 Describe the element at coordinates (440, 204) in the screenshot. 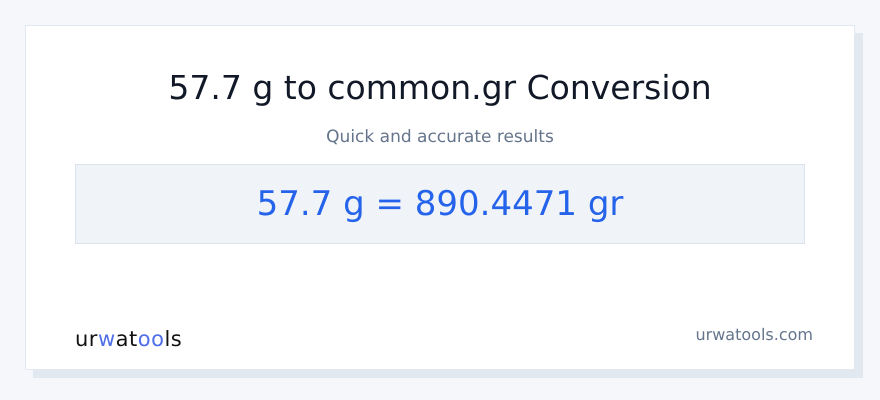

I see `conversion-result: 57.7 g = 890.4471 gr` at that location.